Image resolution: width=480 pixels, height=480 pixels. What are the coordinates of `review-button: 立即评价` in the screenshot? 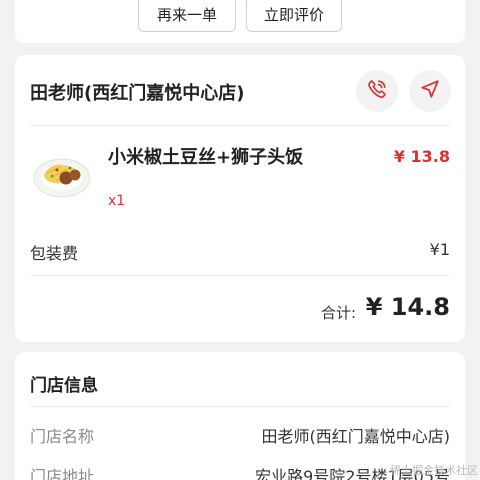 It's located at (294, 16).